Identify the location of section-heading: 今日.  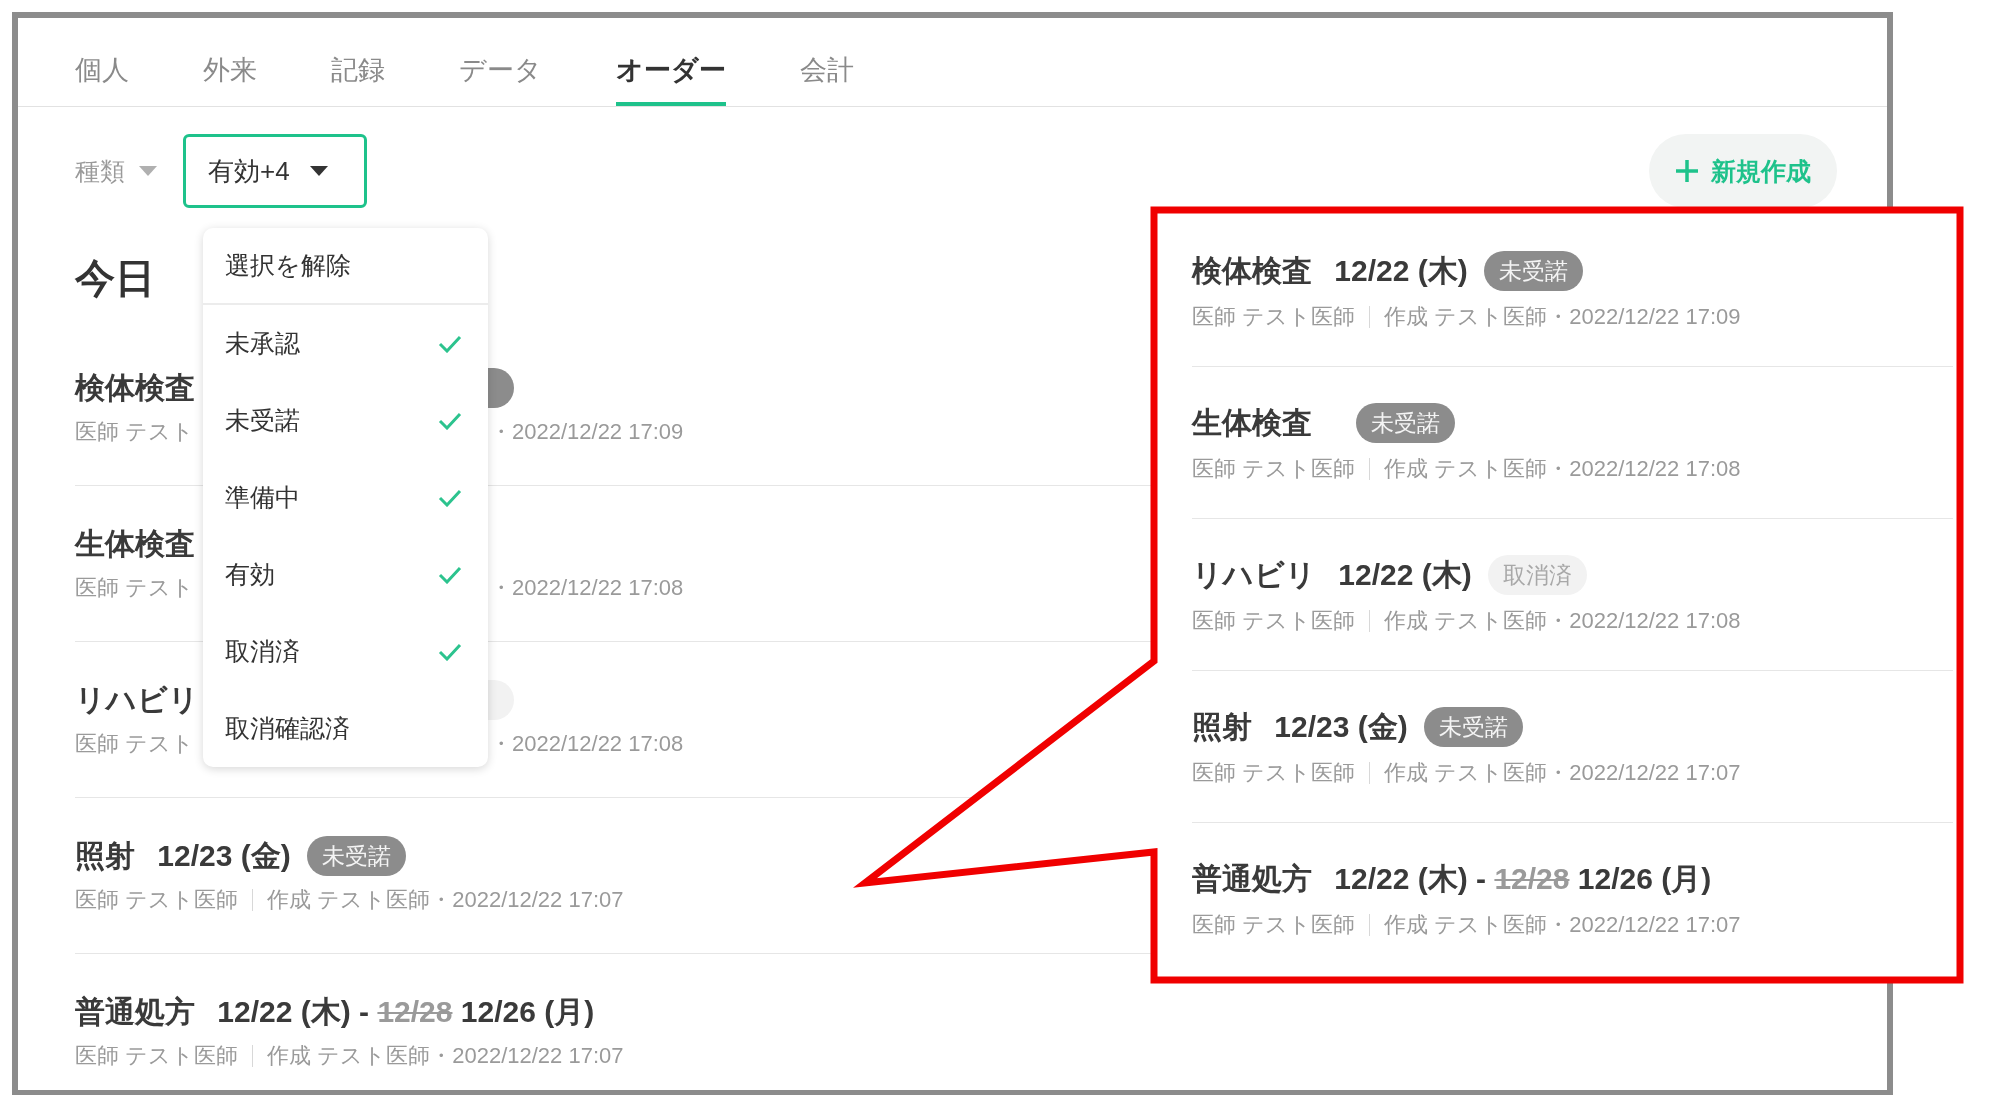
(115, 278).